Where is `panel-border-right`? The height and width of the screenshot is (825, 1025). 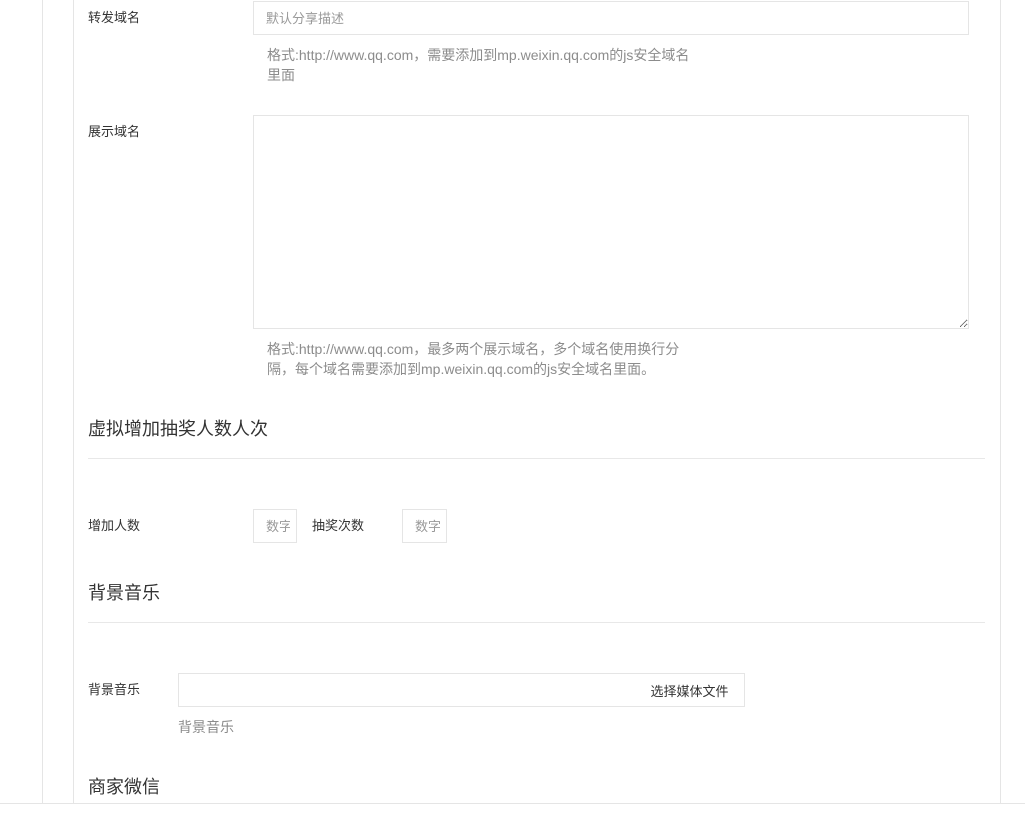 panel-border-right is located at coordinates (1000, 401).